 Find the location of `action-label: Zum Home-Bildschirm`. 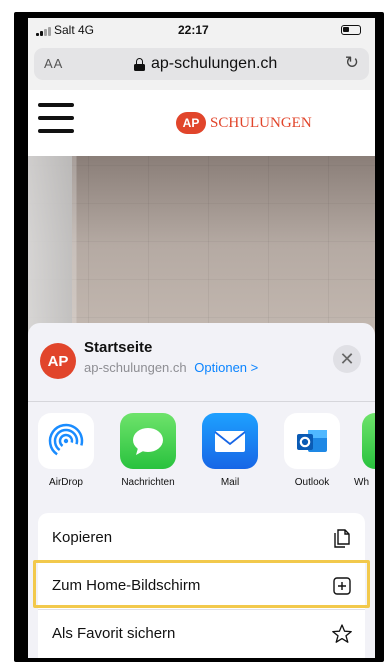

action-label: Zum Home-Bildschirm is located at coordinates (126, 585).